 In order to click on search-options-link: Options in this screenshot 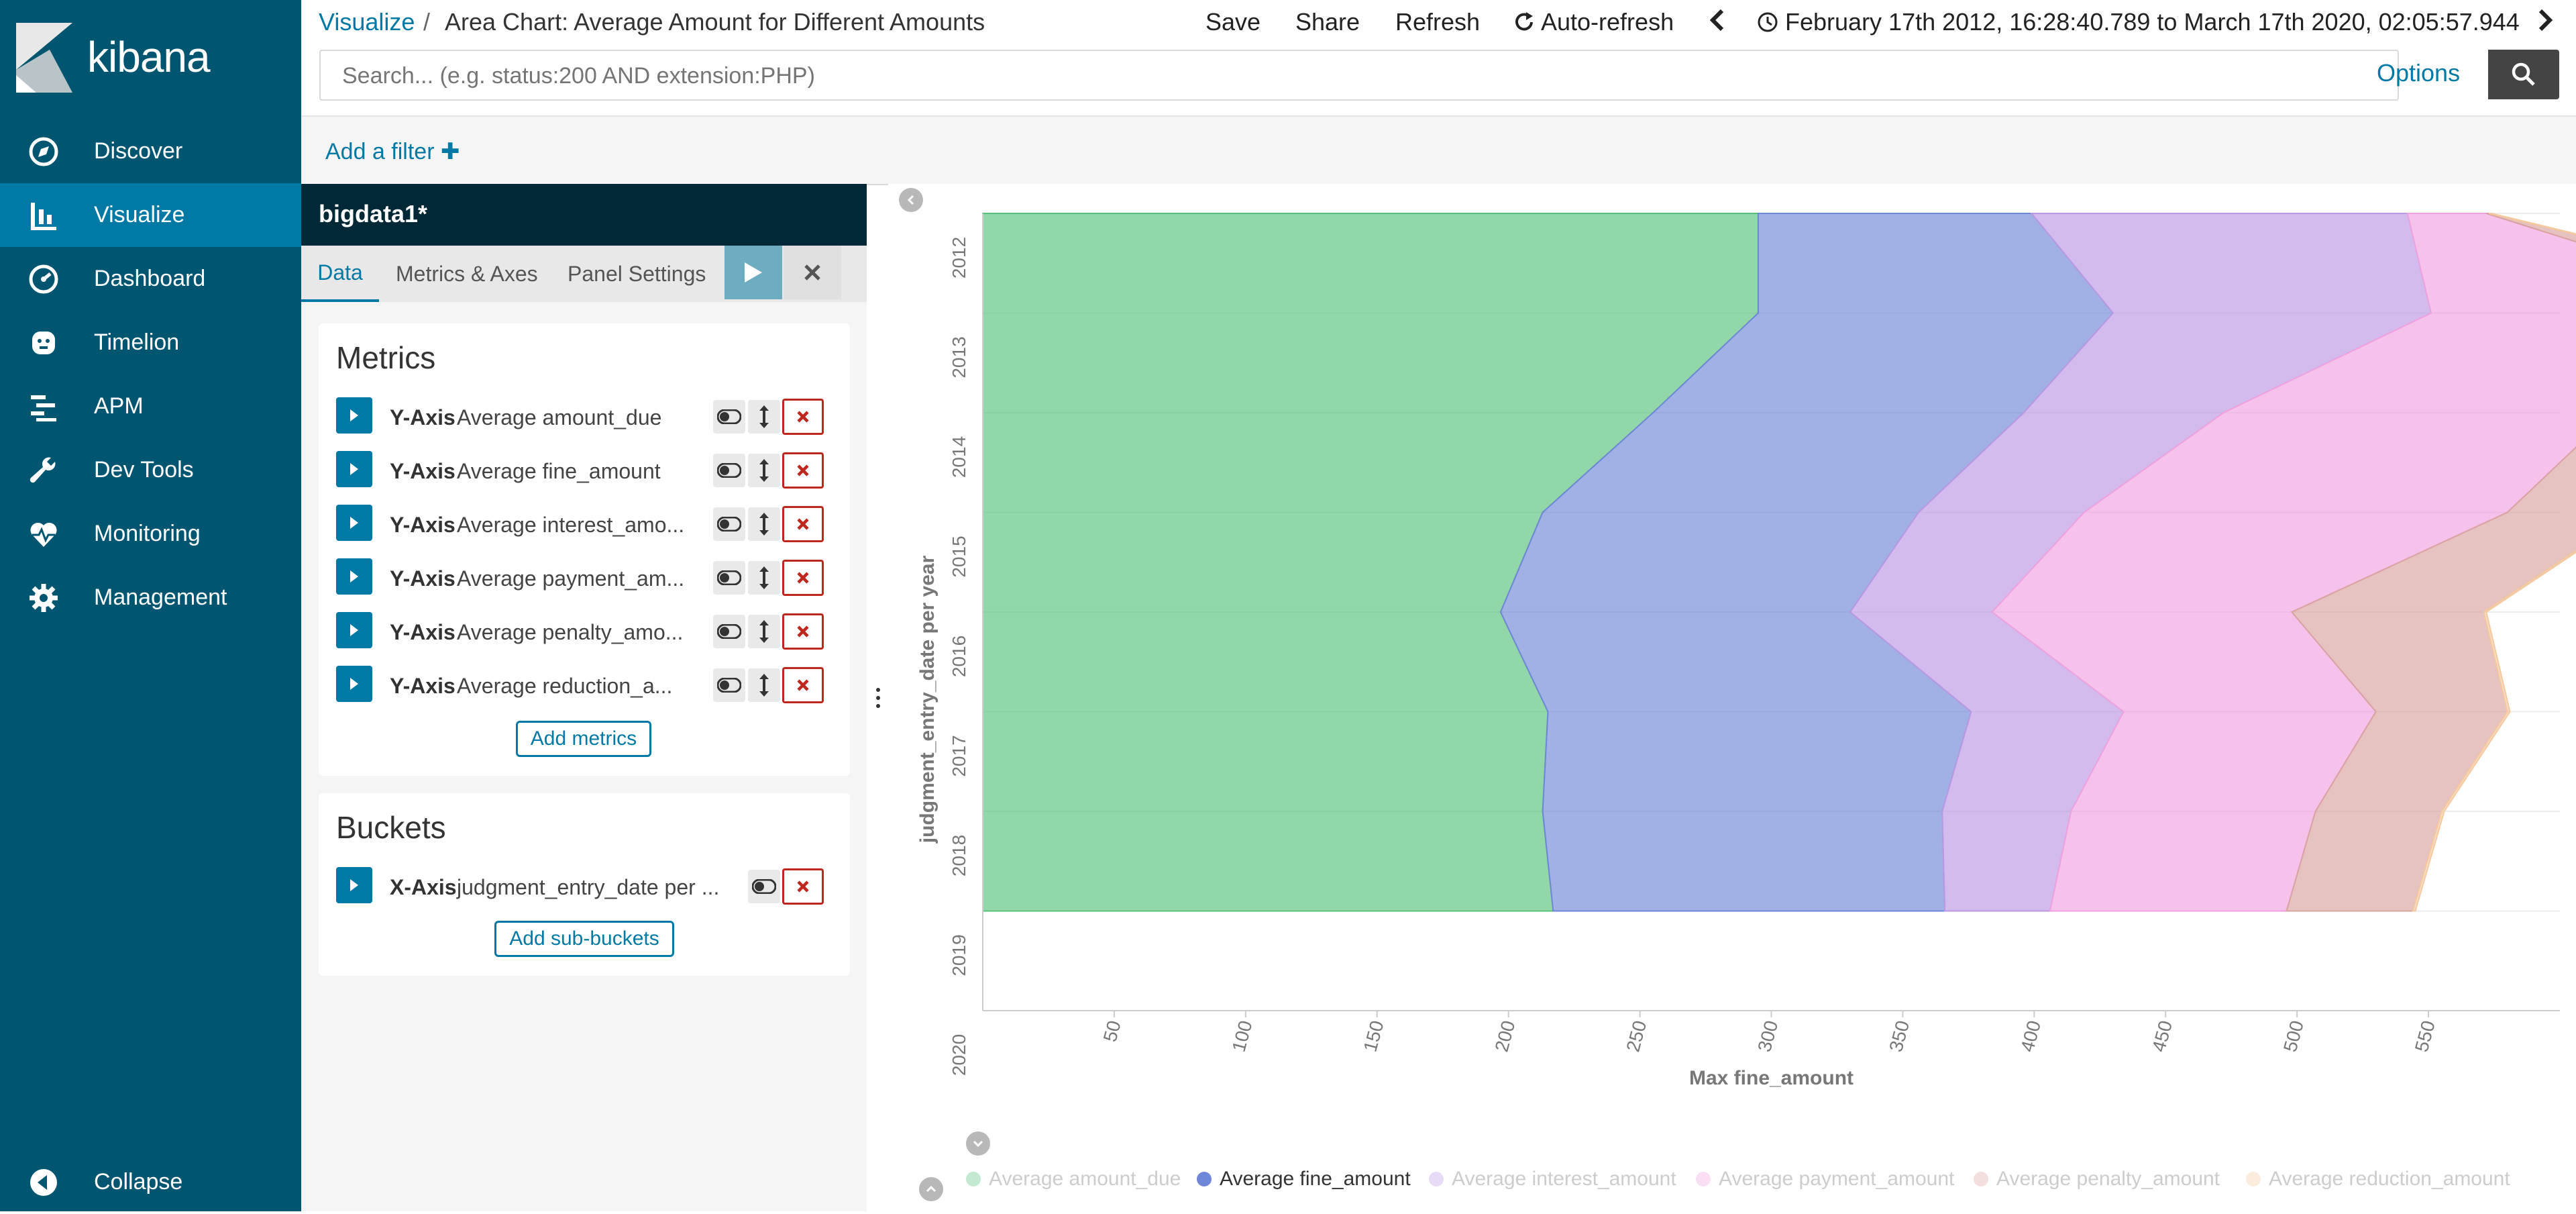, I will do `click(2418, 73)`.